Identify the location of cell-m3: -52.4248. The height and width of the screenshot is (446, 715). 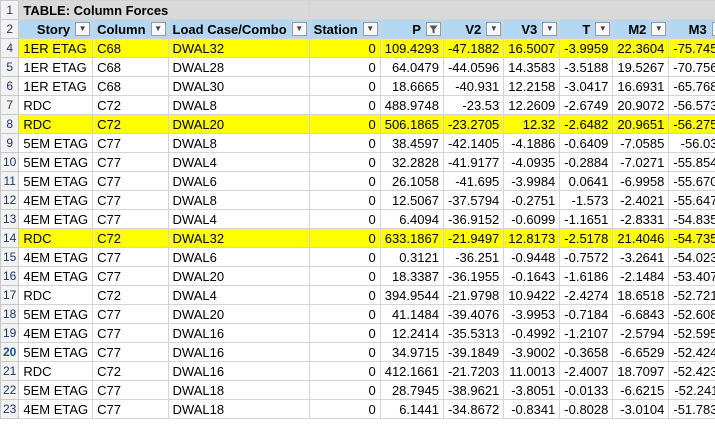
(691, 352).